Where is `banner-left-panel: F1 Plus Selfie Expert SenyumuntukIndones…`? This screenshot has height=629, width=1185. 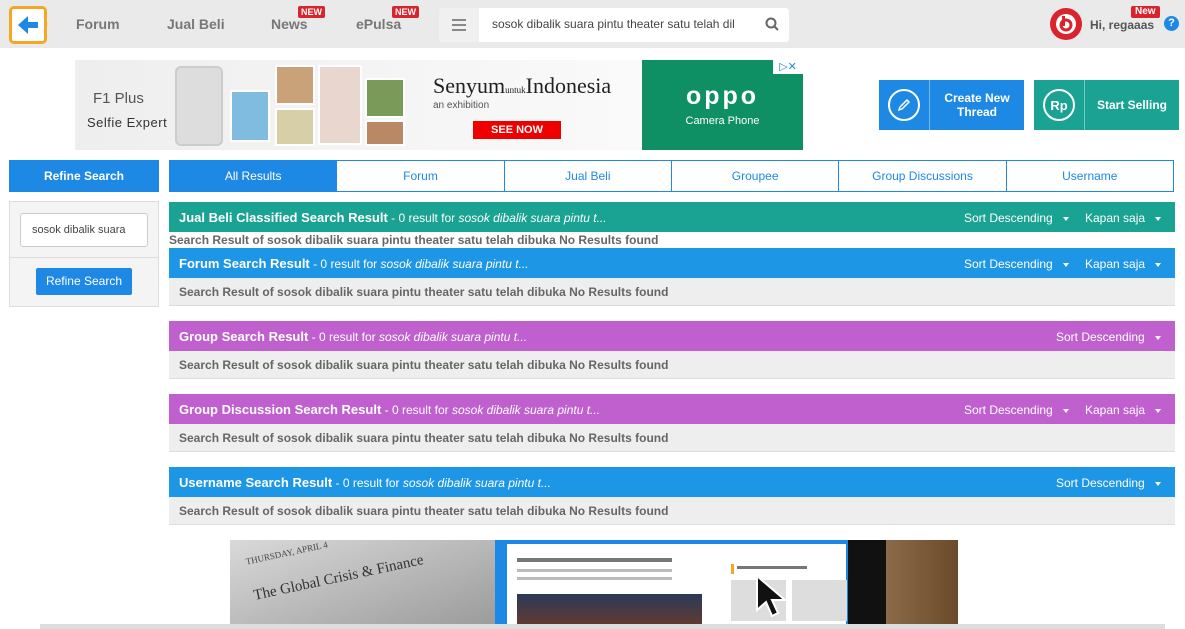 banner-left-panel: F1 Plus Selfie Expert SenyumuntukIndones… is located at coordinates (358, 105).